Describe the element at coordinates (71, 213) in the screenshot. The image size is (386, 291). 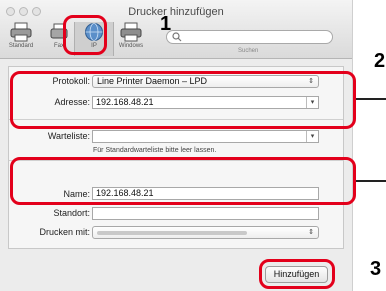
I see `location-label: Standort:` at that location.